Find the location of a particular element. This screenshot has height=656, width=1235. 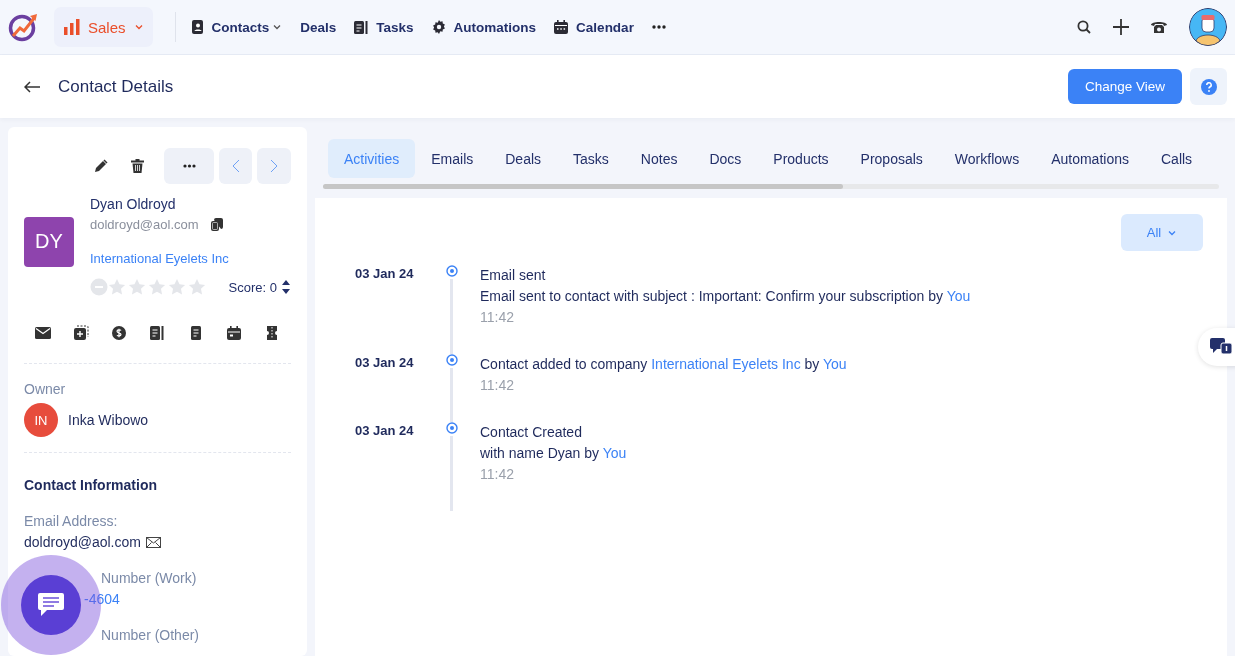

tab: Notes is located at coordinates (659, 158).